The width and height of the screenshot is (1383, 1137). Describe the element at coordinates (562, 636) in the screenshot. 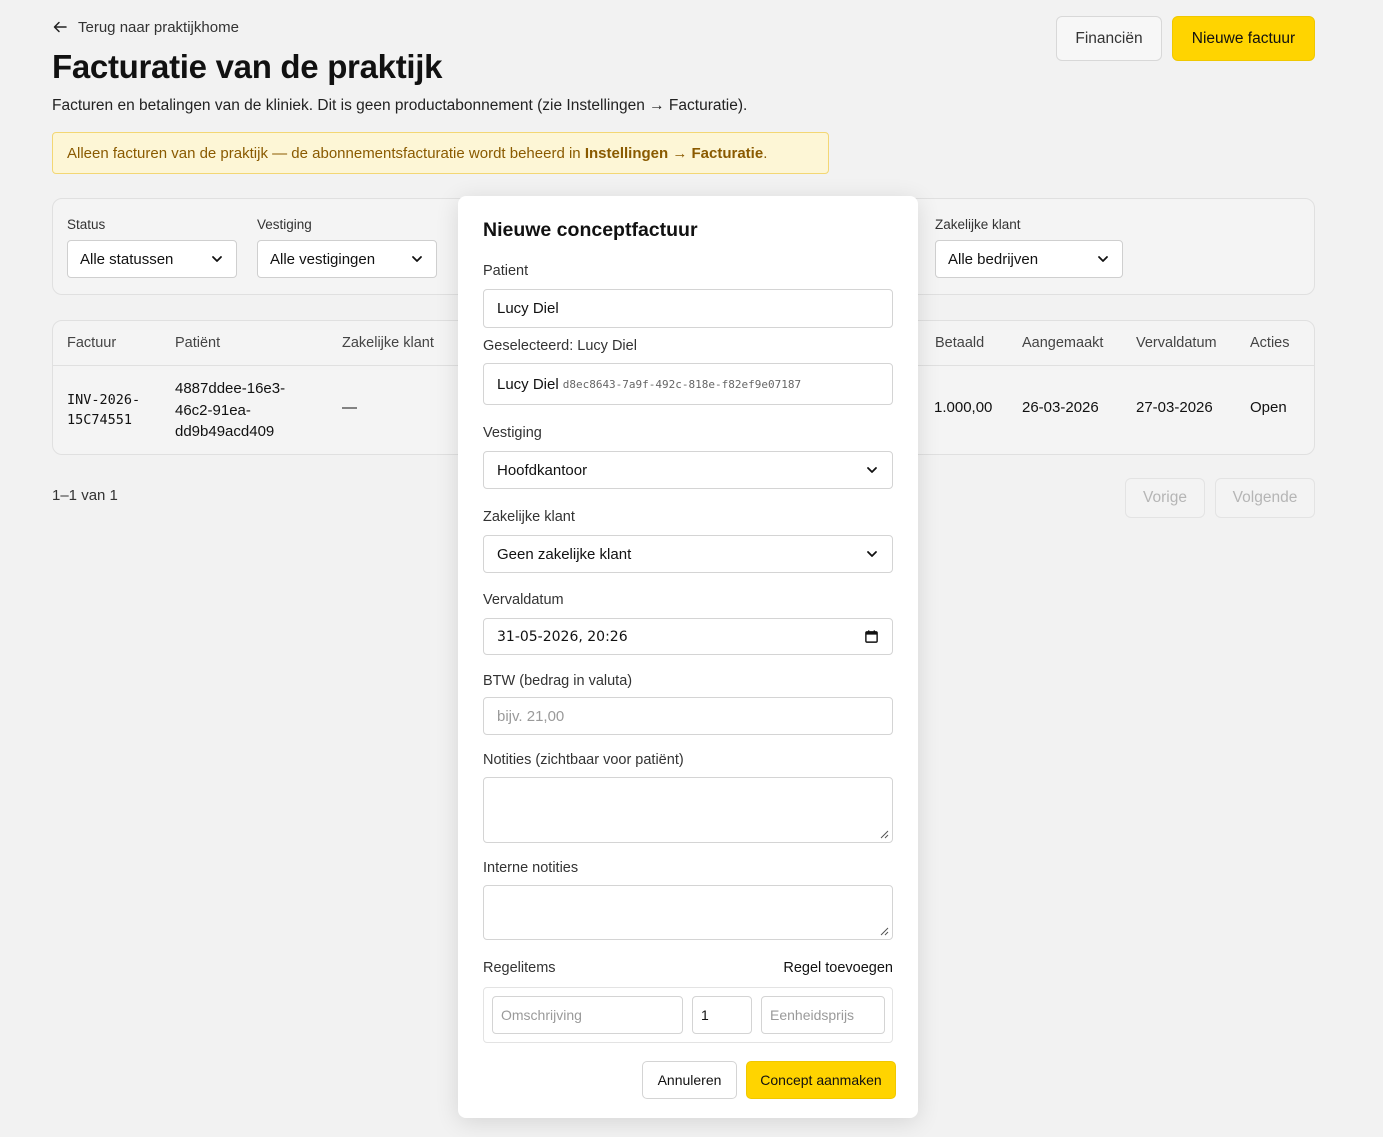

I see `due-date-value: 31-05-2026, 20:26` at that location.